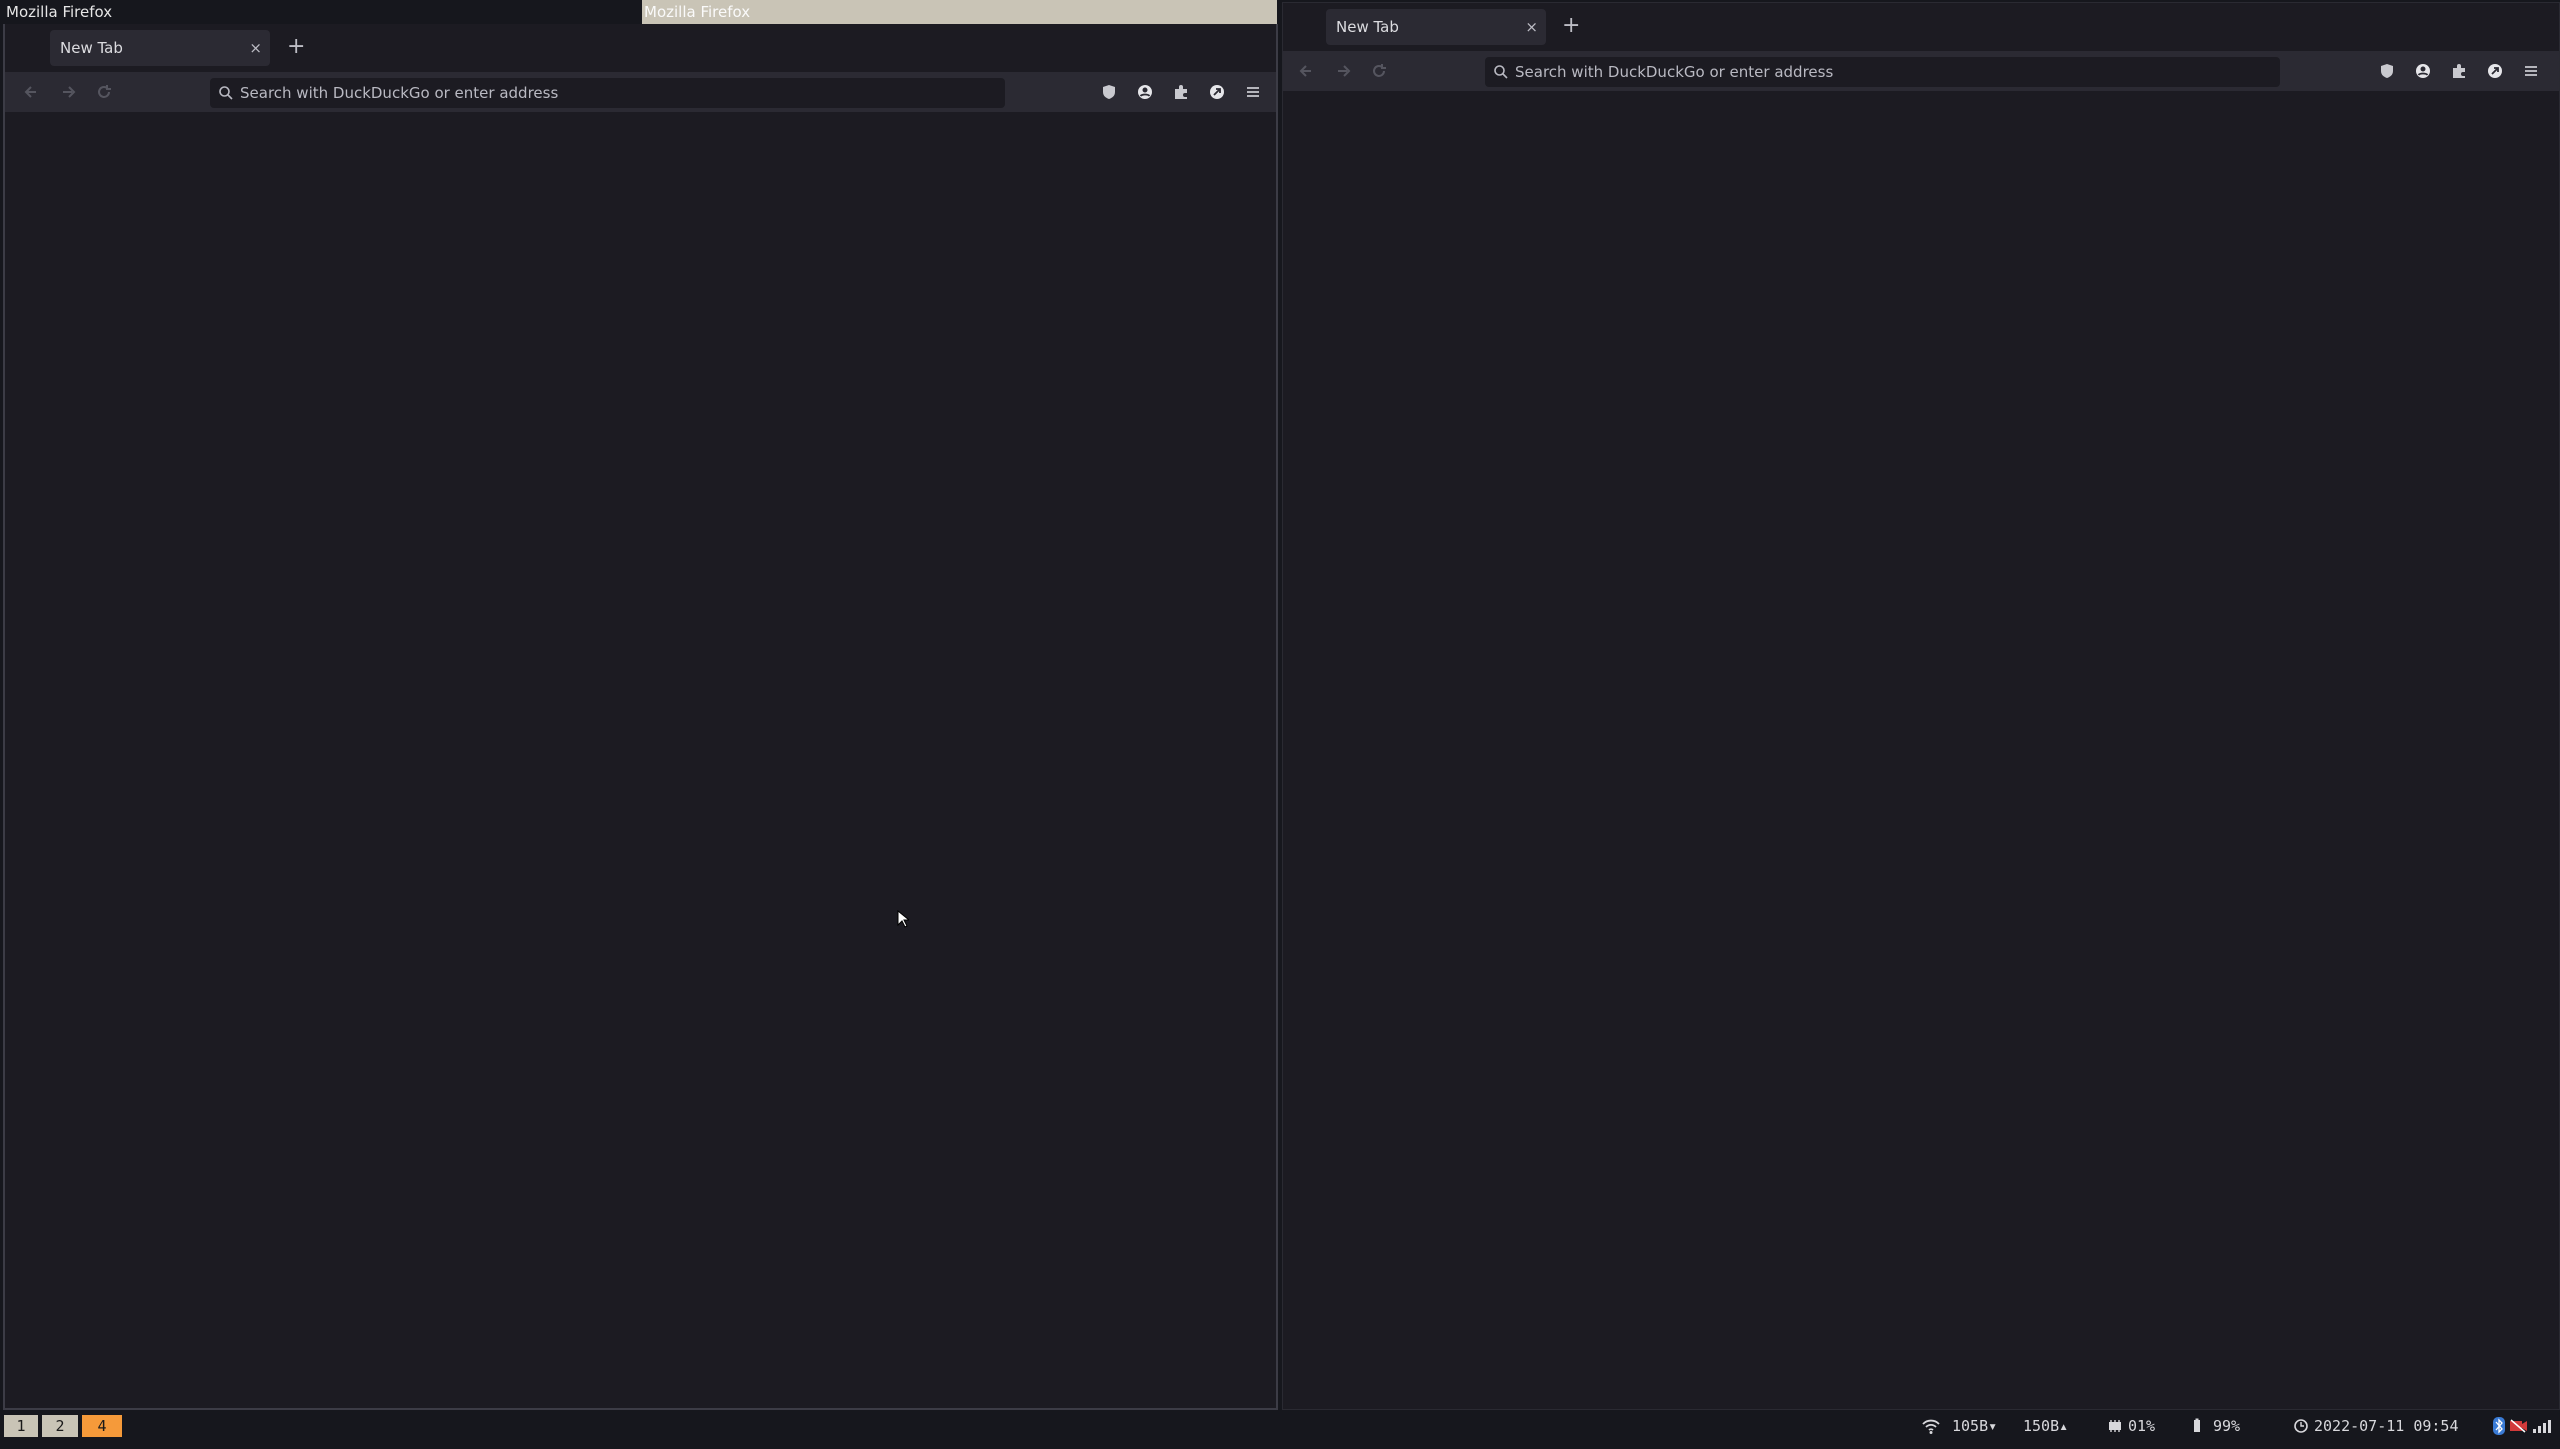 This screenshot has height=1449, width=2560. Describe the element at coordinates (321, 12) in the screenshot. I see `left-window-title: Mozilla Firefox` at that location.